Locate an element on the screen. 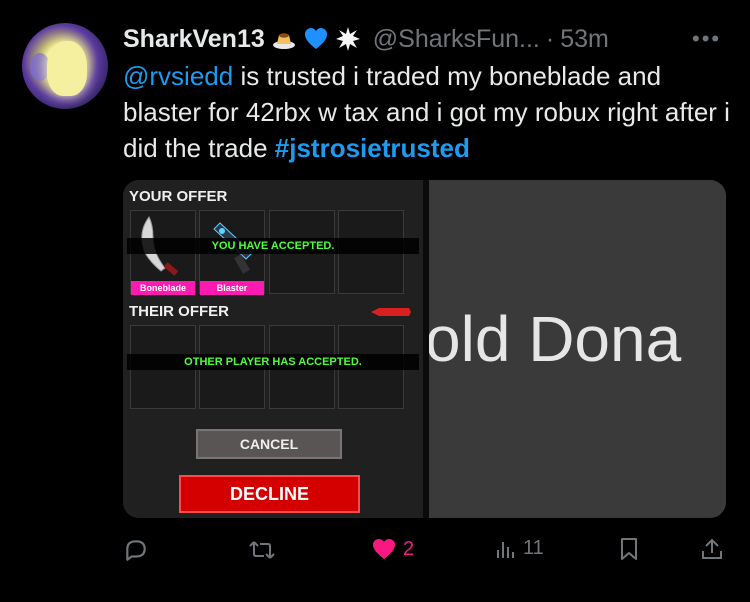 Image resolution: width=750 pixels, height=602 pixels. avatar-figure is located at coordinates (67, 68).